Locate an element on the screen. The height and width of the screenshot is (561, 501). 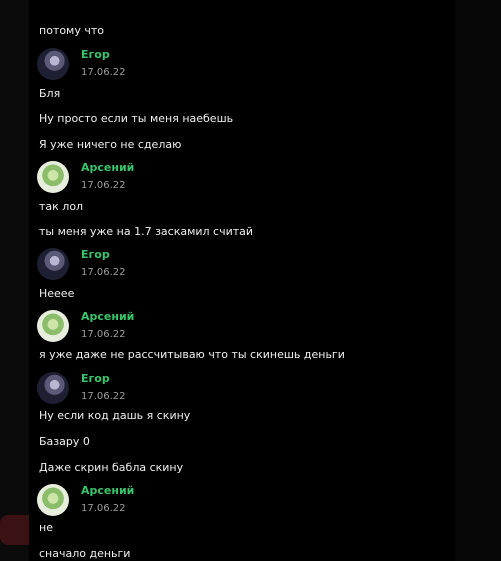
message-text: Ну если код дашь я скину is located at coordinates (115, 415).